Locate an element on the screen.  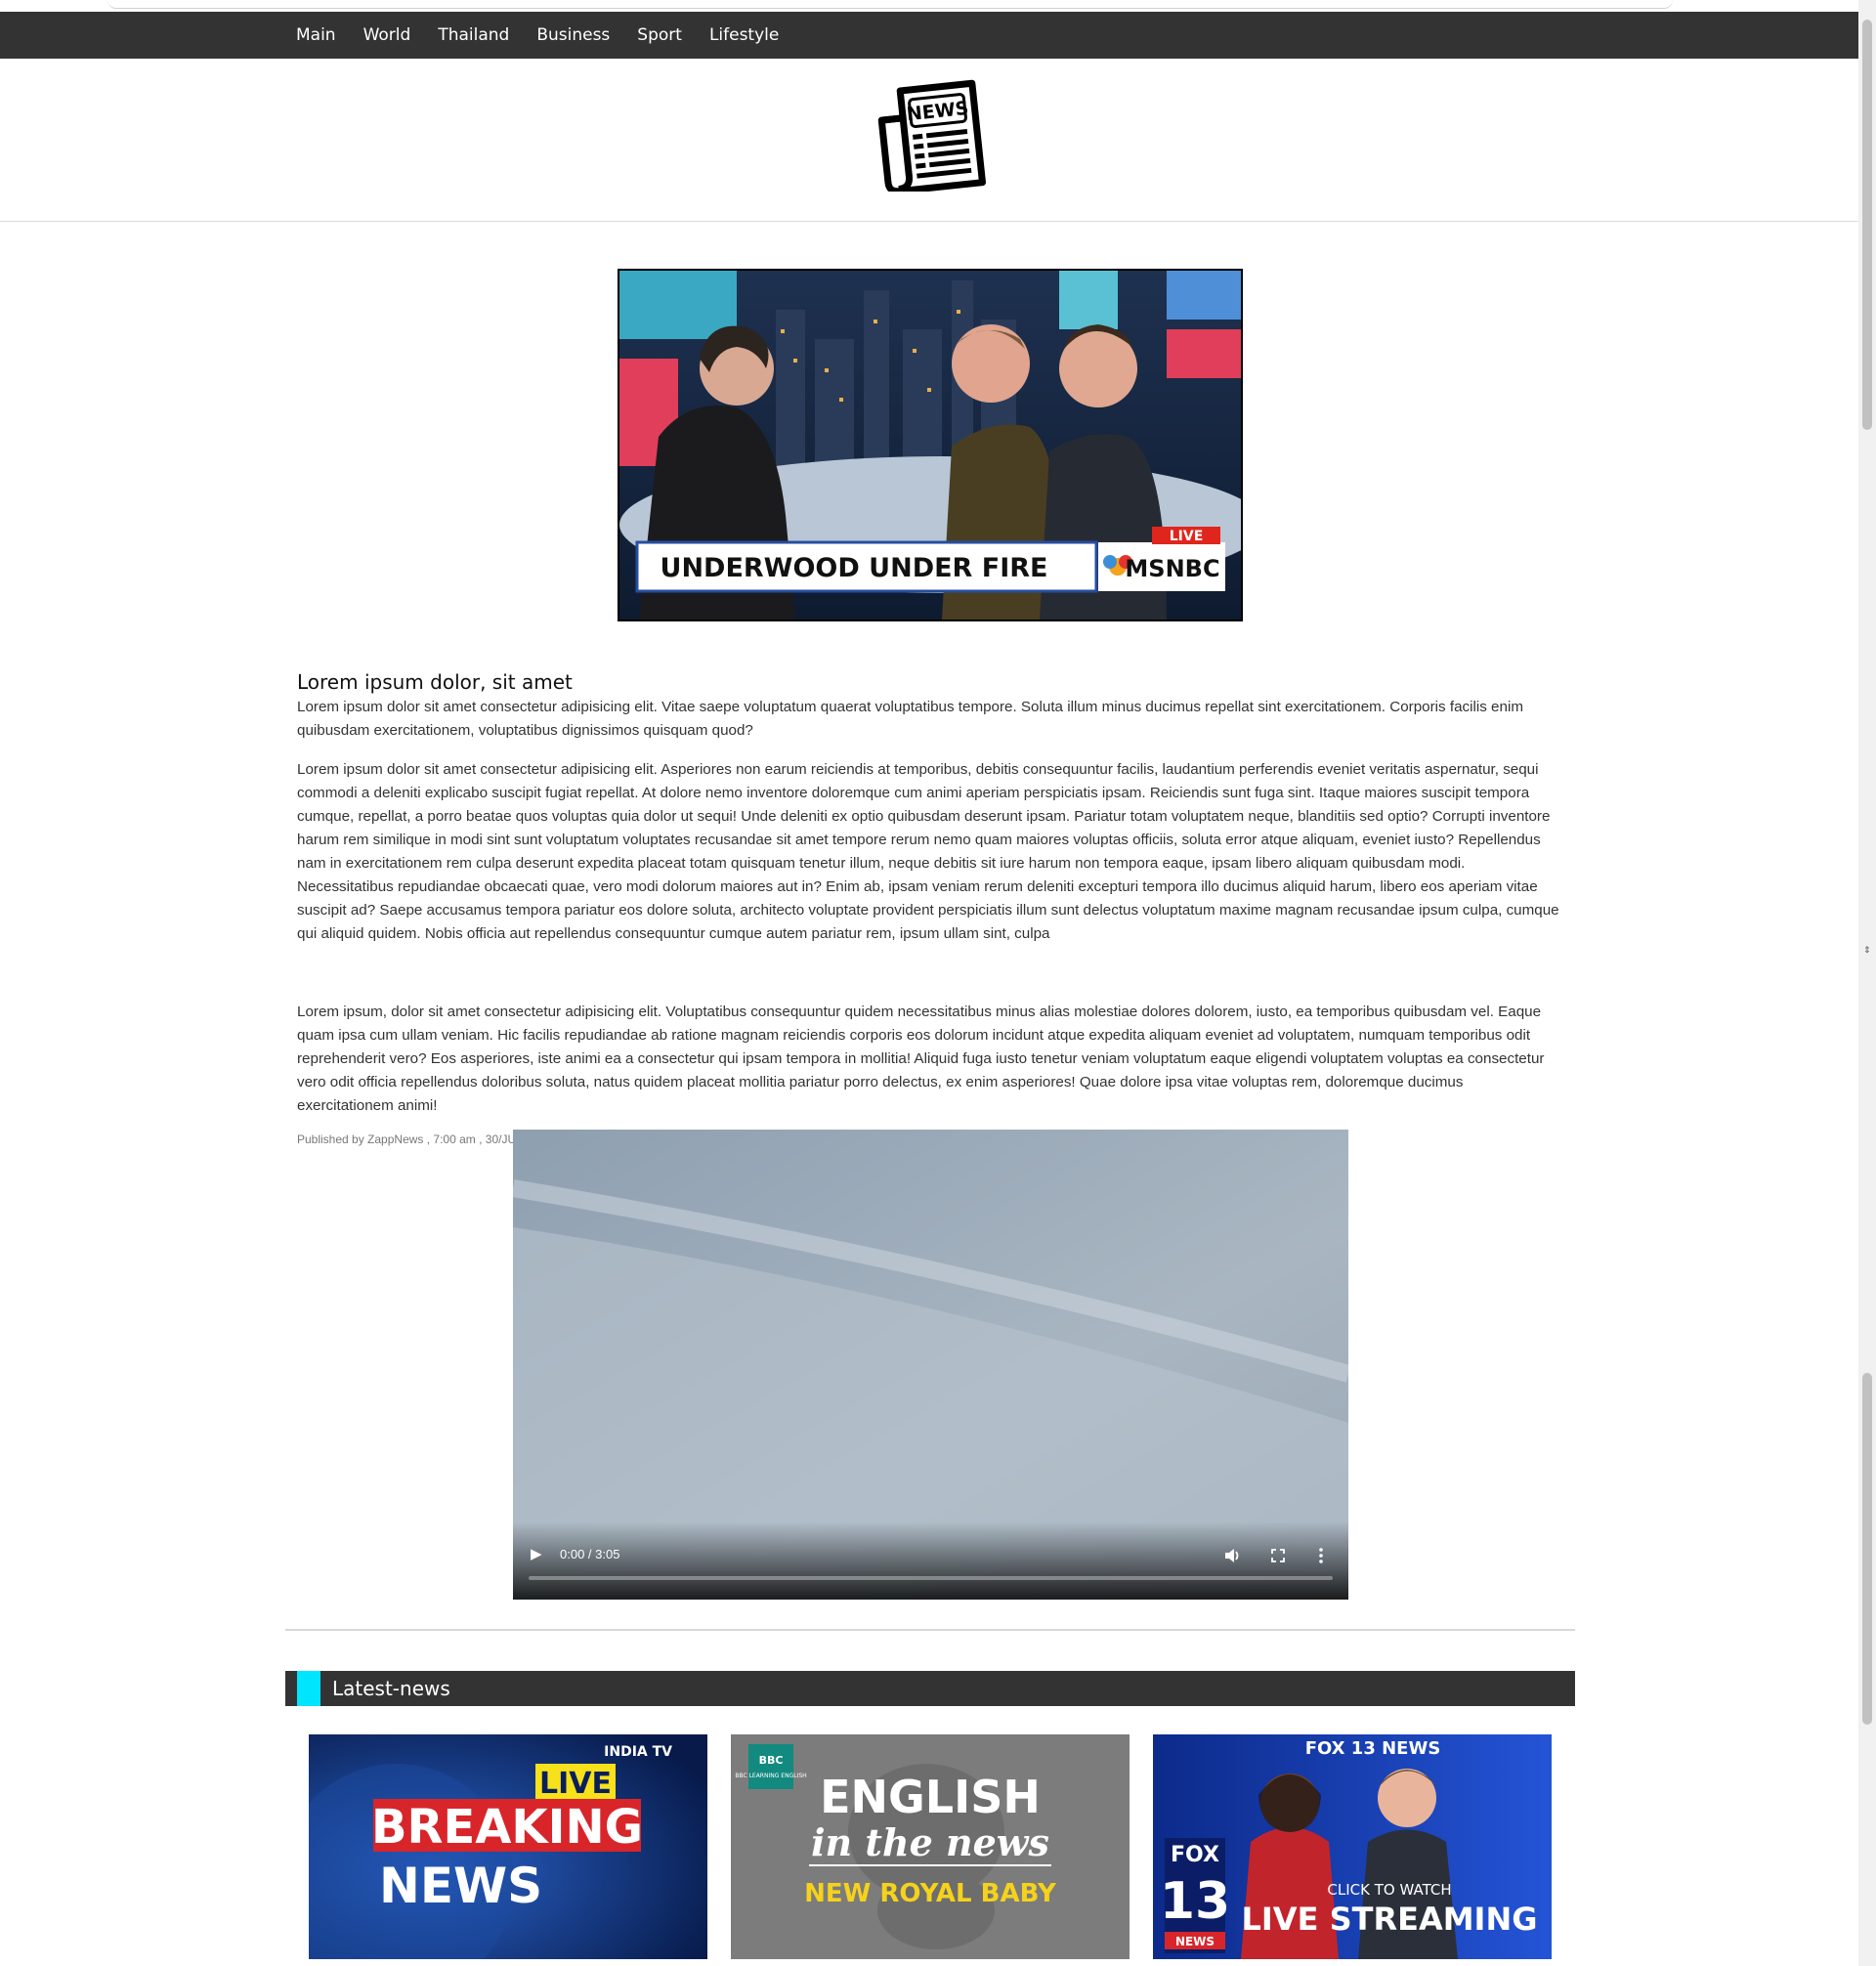
news-card: INDIA TV LIVE BREAKING NEWS is located at coordinates (508, 1846).